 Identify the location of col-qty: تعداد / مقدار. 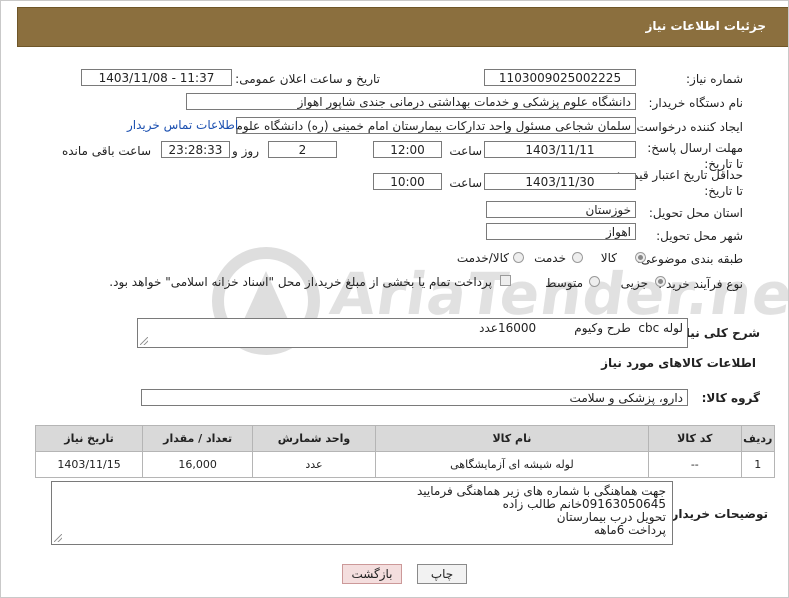
(198, 438).